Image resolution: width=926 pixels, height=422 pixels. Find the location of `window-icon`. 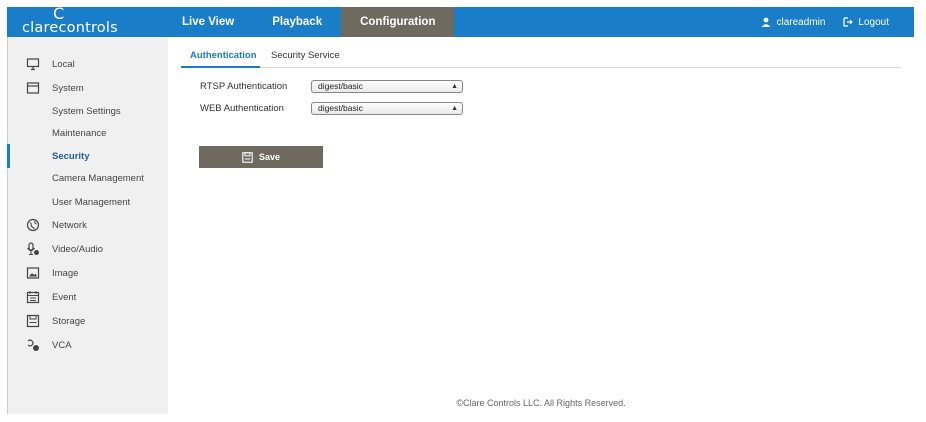

window-icon is located at coordinates (33, 88).